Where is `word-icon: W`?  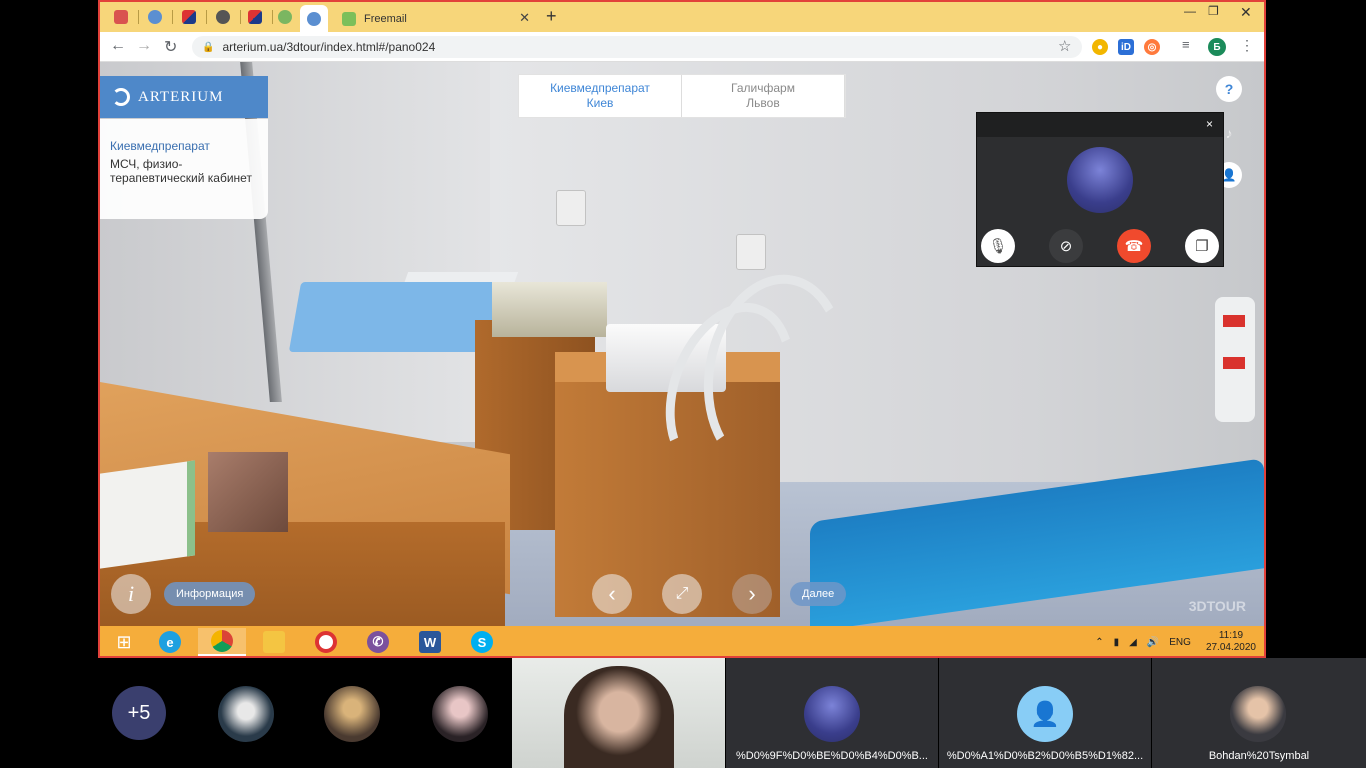
word-icon: W is located at coordinates (430, 642).